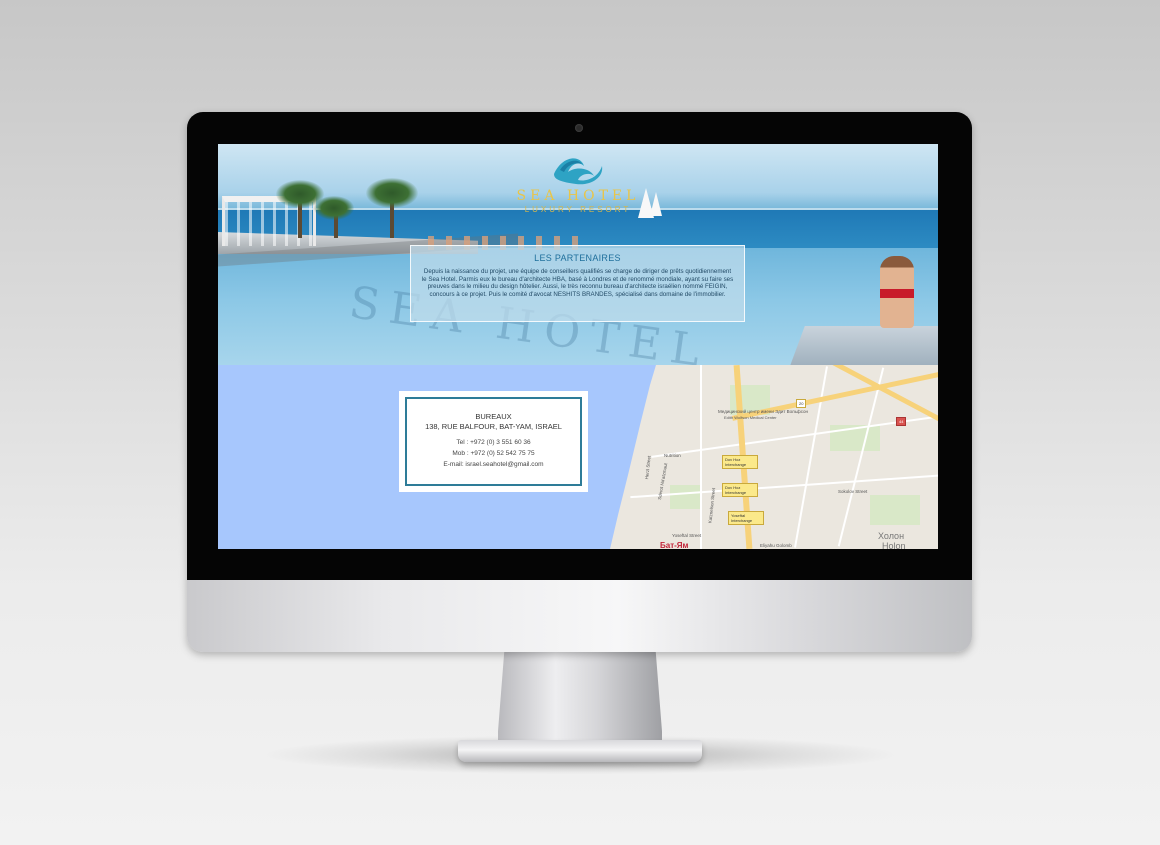 The width and height of the screenshot is (1160, 845). I want to click on sailboat-icon, so click(656, 204).